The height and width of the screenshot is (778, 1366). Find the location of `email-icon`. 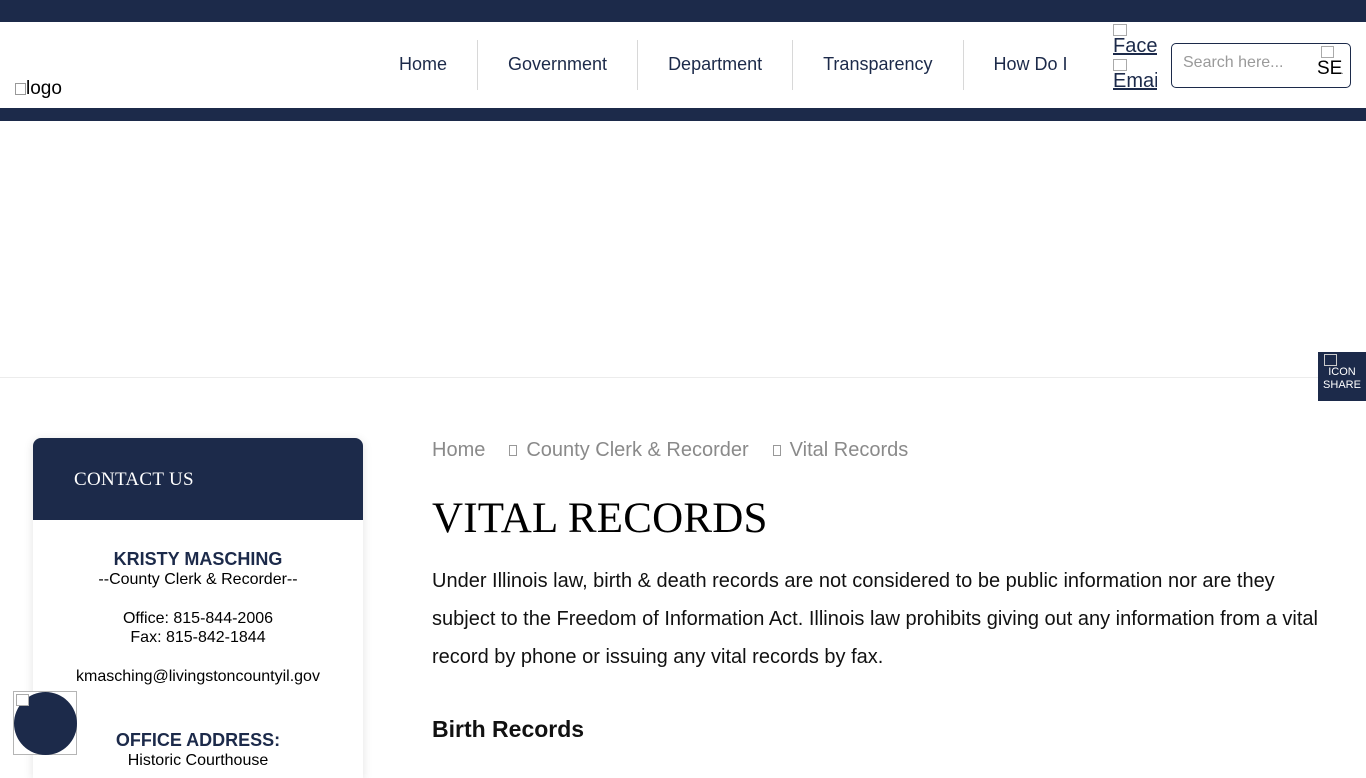

email-icon is located at coordinates (1120, 65).